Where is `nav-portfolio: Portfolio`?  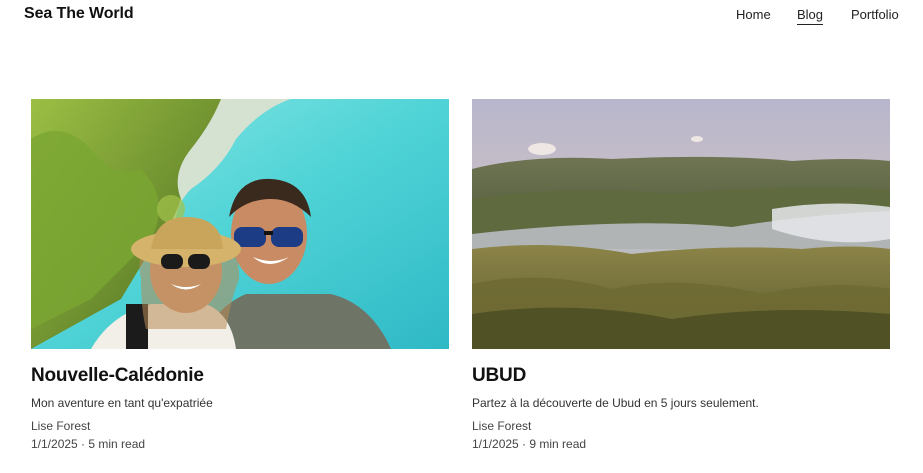 nav-portfolio: Portfolio is located at coordinates (875, 15).